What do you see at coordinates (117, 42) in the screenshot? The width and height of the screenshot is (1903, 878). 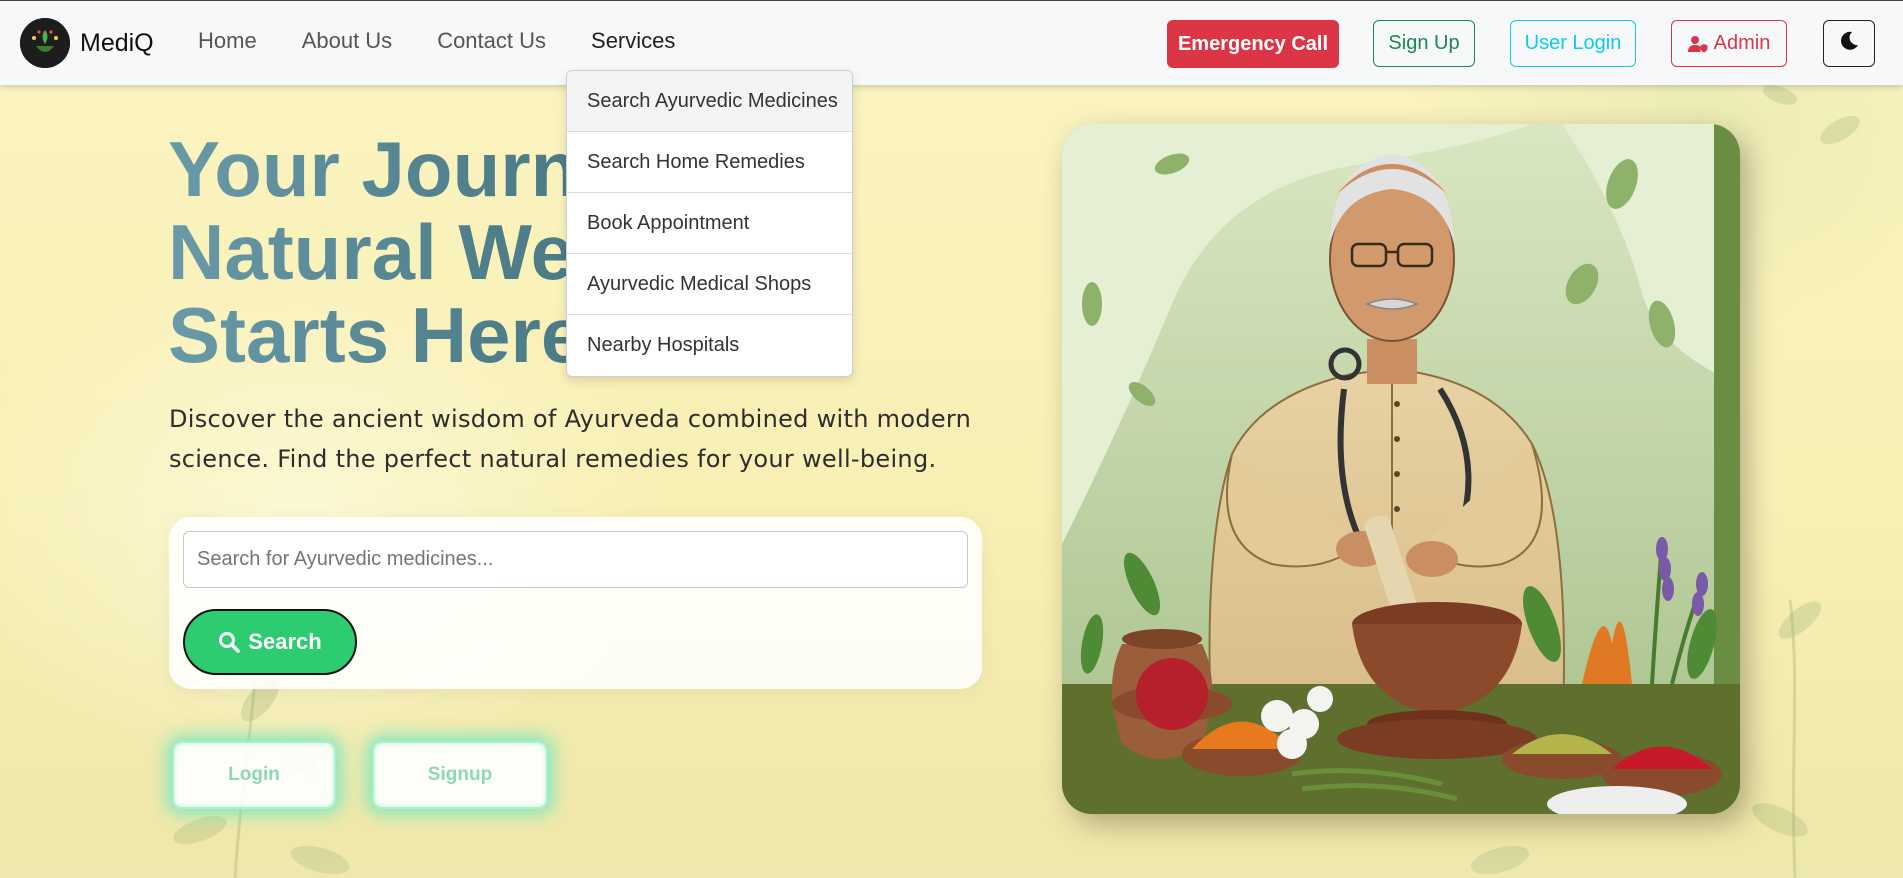 I see `brand-name: MediQ` at bounding box center [117, 42].